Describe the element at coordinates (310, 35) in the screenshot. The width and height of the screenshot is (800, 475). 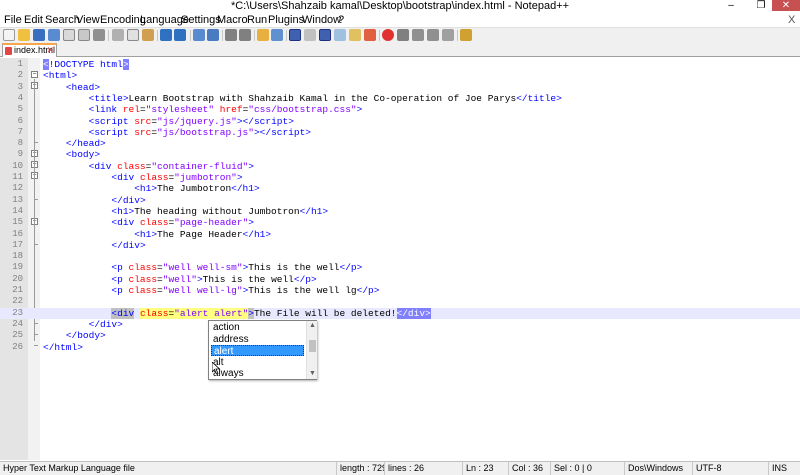
I see `show-all-chars-icon` at that location.